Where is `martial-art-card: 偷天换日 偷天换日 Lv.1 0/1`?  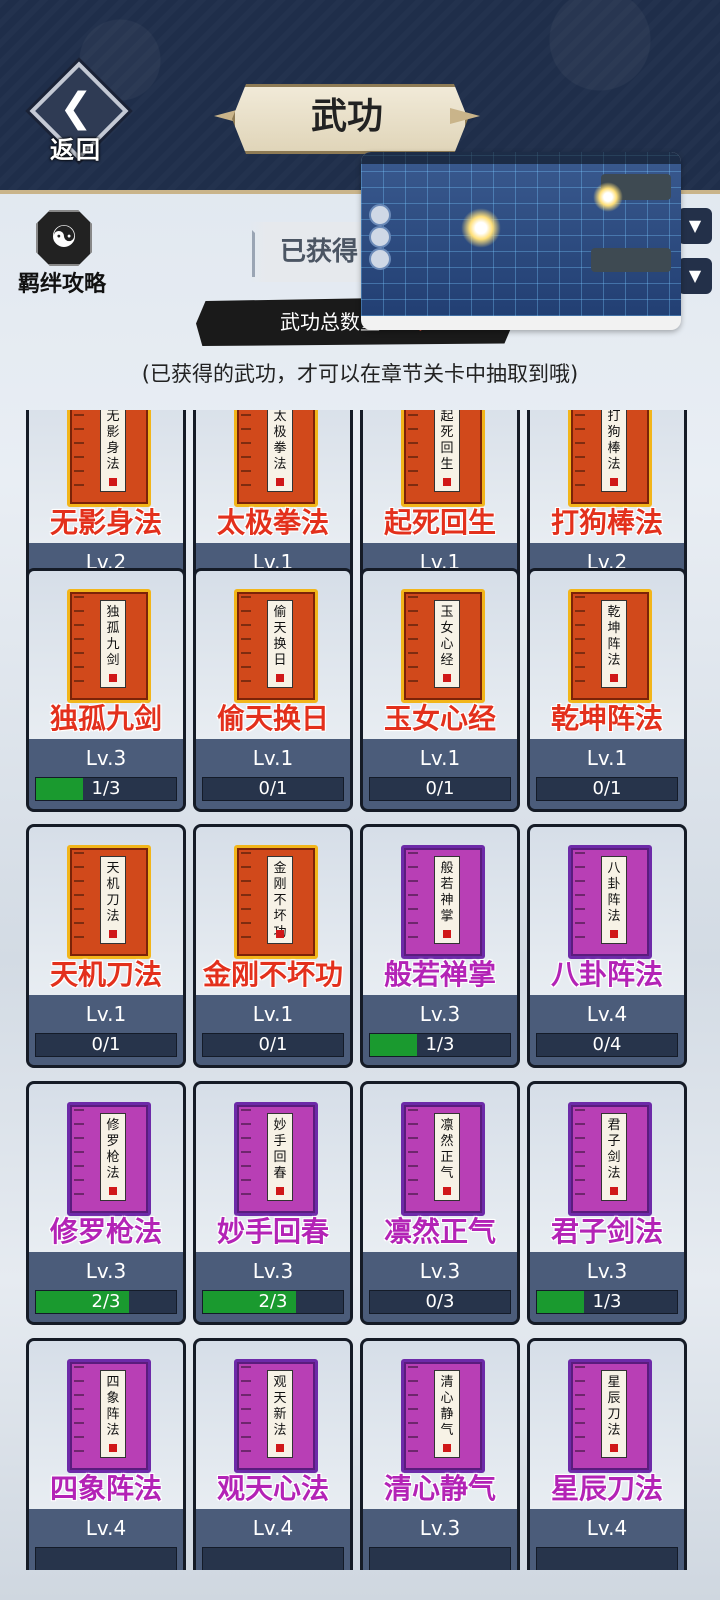 martial-art-card: 偷天换日 偷天换日 Lv.1 0/1 is located at coordinates (273, 690).